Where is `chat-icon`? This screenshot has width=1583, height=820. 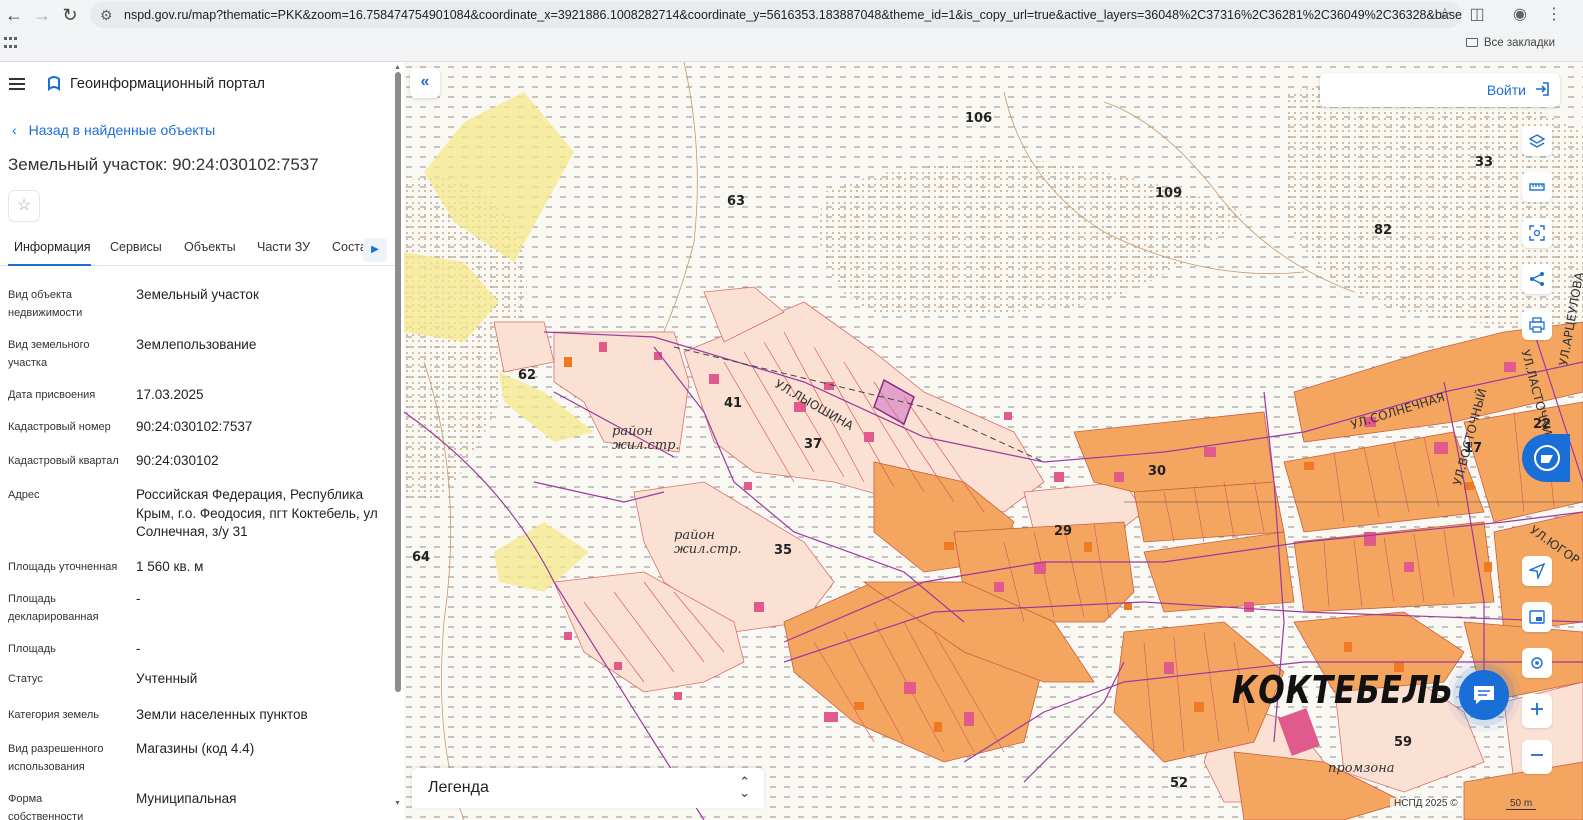 chat-icon is located at coordinates (1484, 695).